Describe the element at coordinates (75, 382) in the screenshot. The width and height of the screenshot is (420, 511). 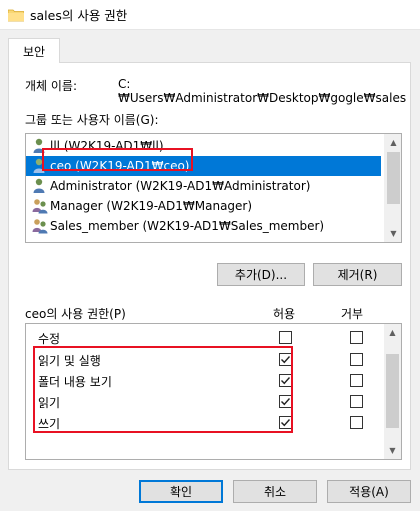
I see `permission-name: 폴더 내용 보기` at that location.